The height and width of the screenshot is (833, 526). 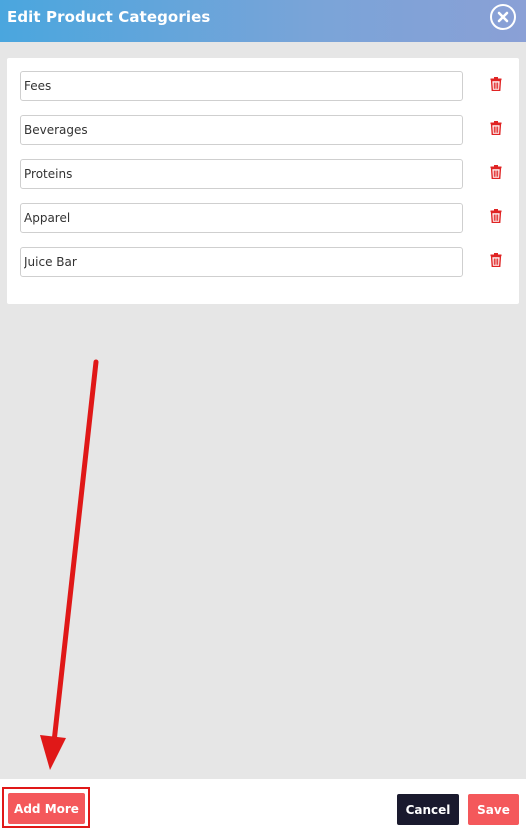 I want to click on close-button, so click(x=503, y=17).